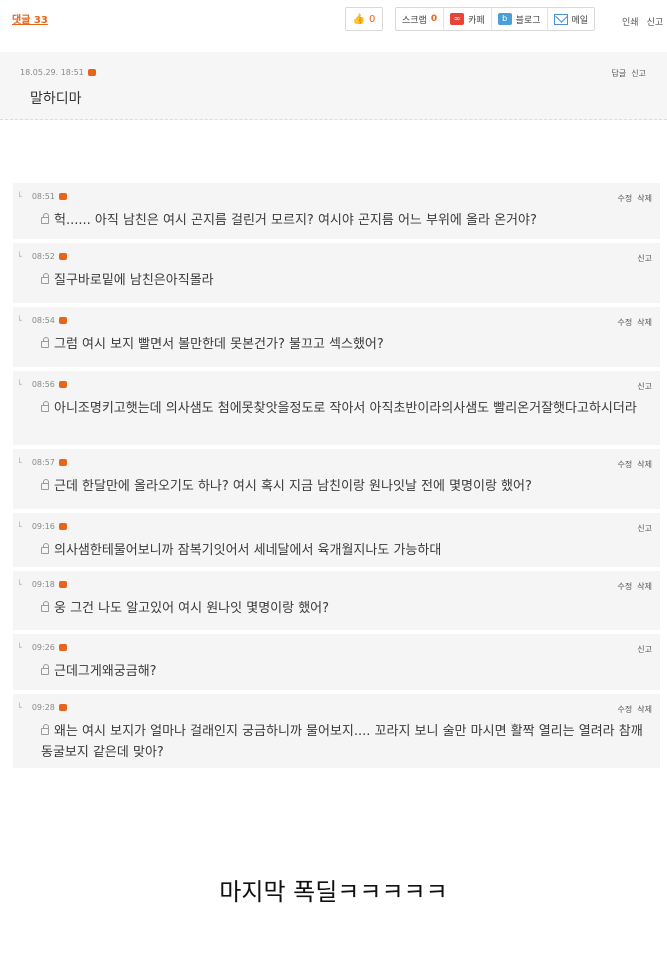 Image resolution: width=667 pixels, height=954 pixels. I want to click on reply-time: 08:54, so click(43, 320).